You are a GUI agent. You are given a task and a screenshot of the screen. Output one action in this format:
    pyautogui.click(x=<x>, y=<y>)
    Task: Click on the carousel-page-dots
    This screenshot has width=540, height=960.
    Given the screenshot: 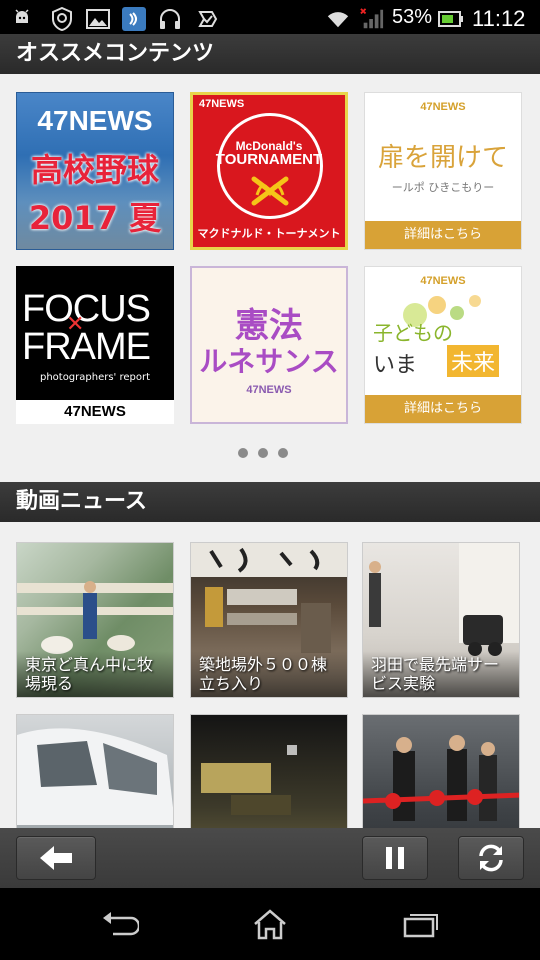 What is the action you would take?
    pyautogui.click(x=263, y=453)
    